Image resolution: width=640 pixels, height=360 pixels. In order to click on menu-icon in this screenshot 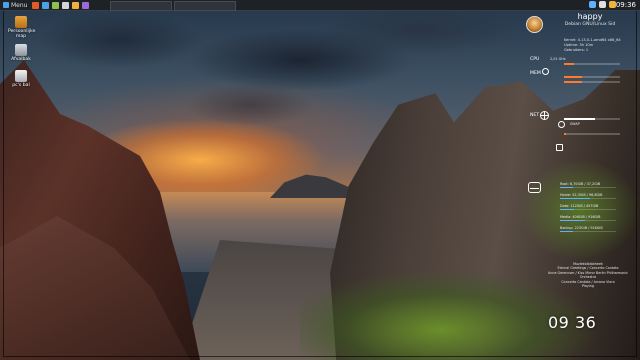, I will do `click(6, 5)`.